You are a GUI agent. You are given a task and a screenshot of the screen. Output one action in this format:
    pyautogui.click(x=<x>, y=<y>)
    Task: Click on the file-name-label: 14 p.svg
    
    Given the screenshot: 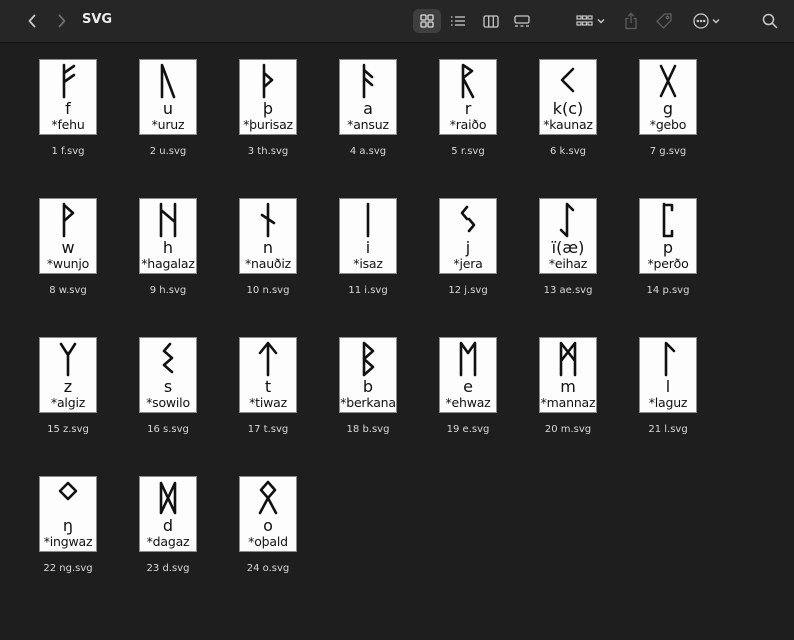 What is the action you would take?
    pyautogui.click(x=668, y=290)
    